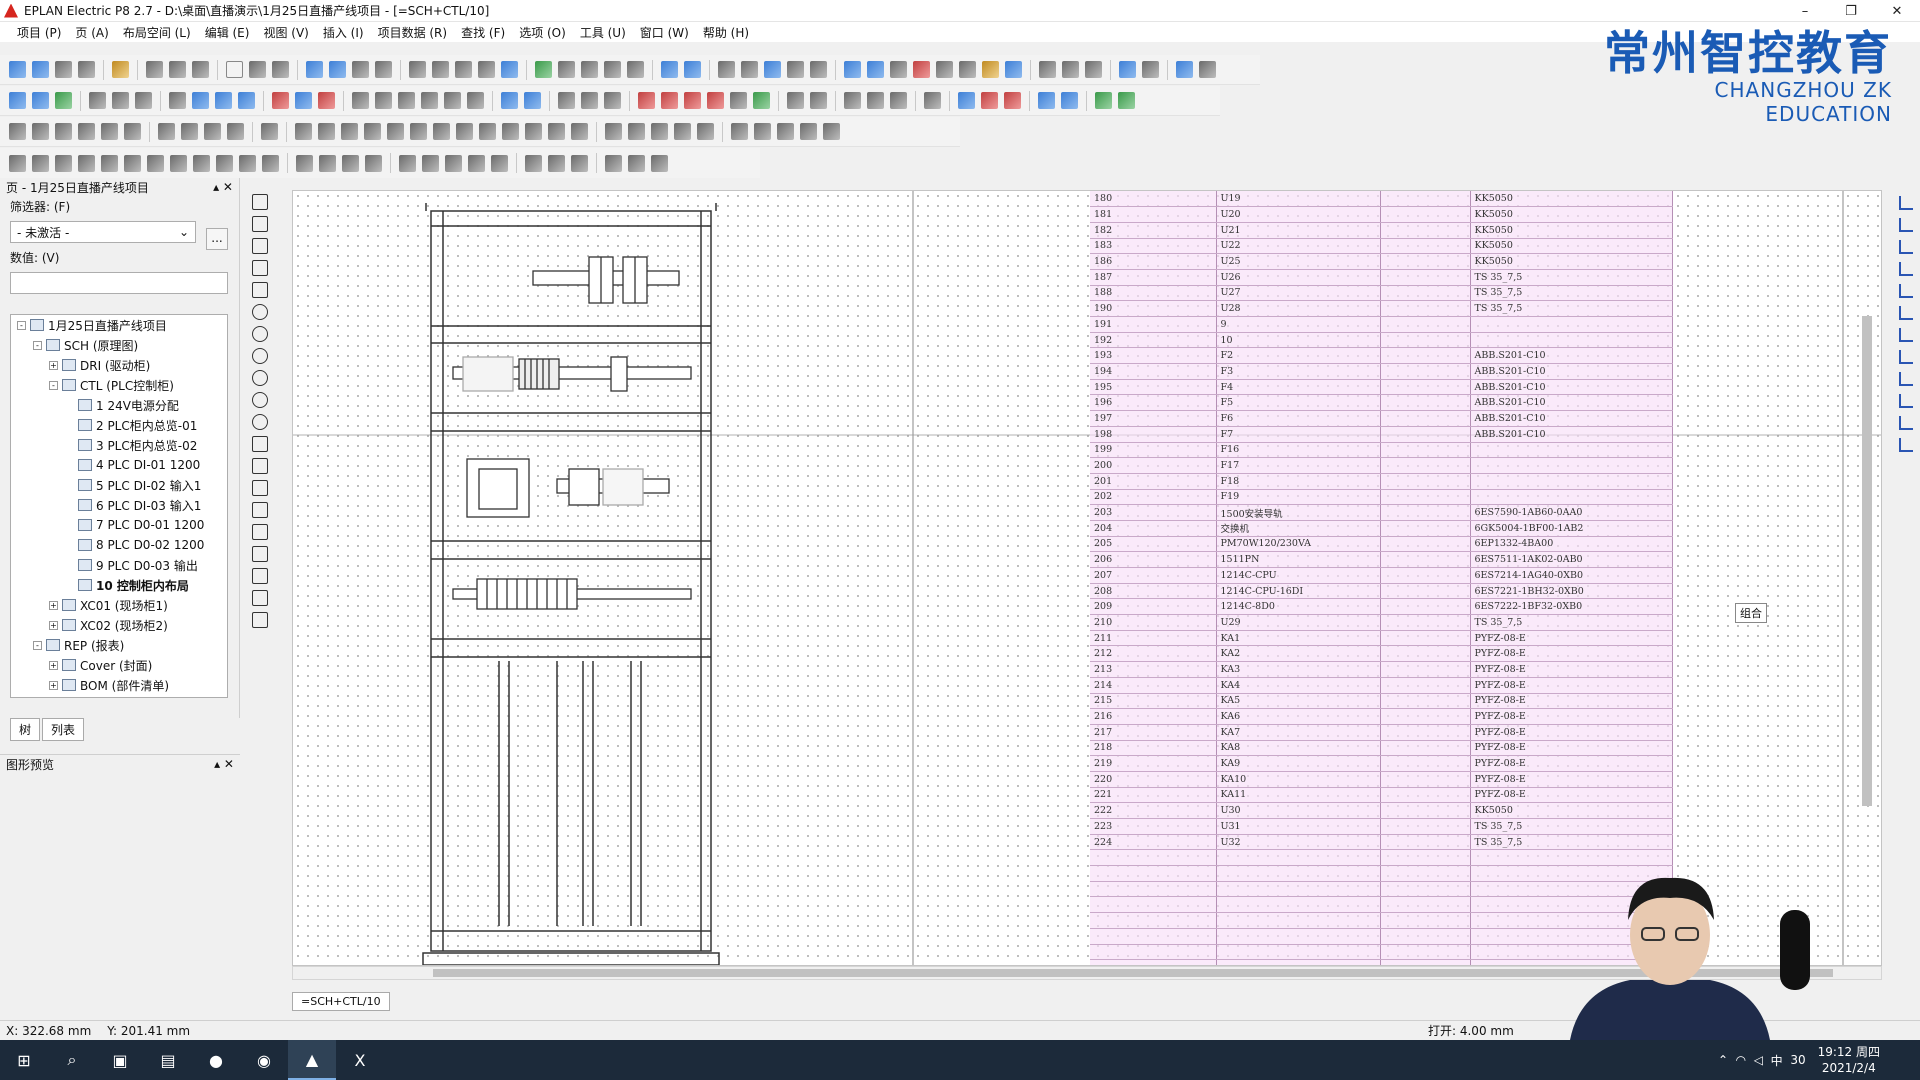 This screenshot has height=1080, width=1920. I want to click on table-row: 195 F4 ABB.S201-C10, so click(1381, 387).